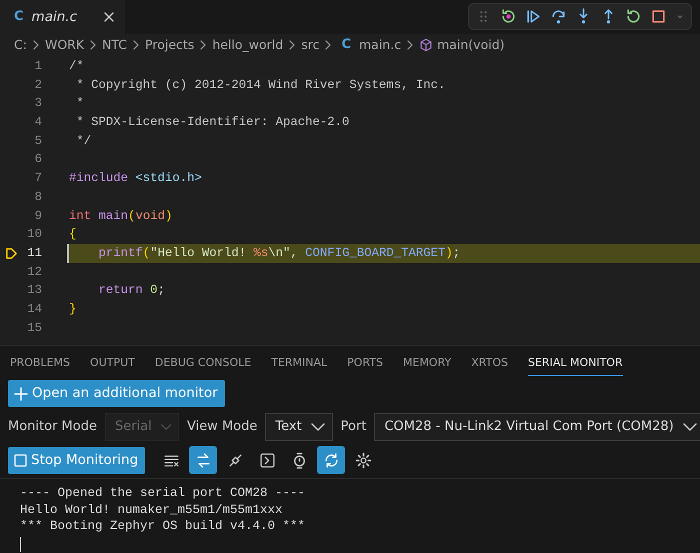 The image size is (700, 553). I want to click on autoscroll-toggle, so click(331, 460).